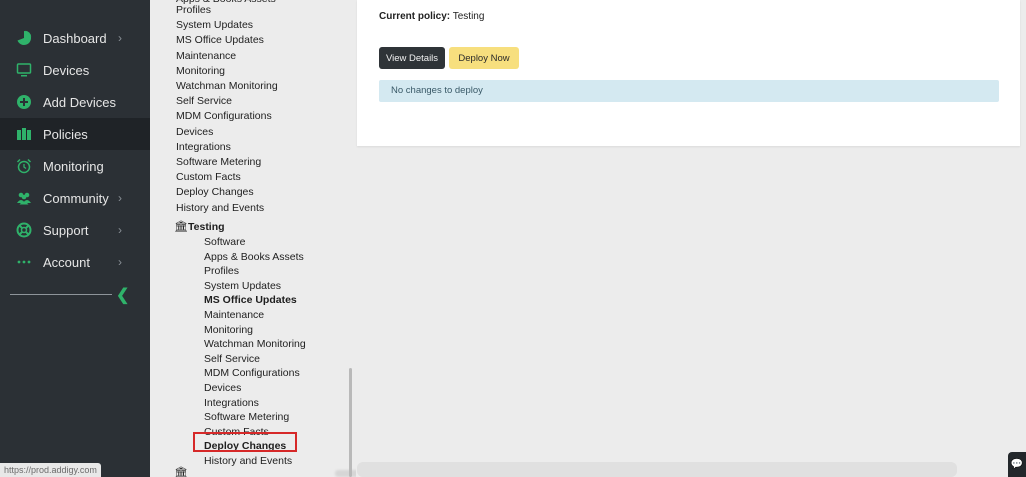  I want to click on monitor-icon, so click(24, 70).